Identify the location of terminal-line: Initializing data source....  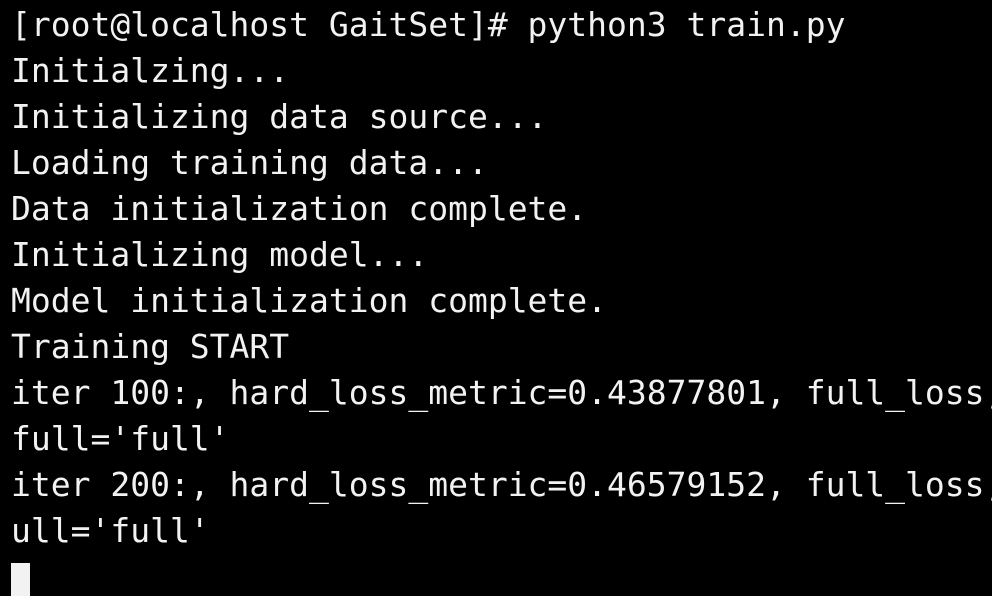
(279, 116).